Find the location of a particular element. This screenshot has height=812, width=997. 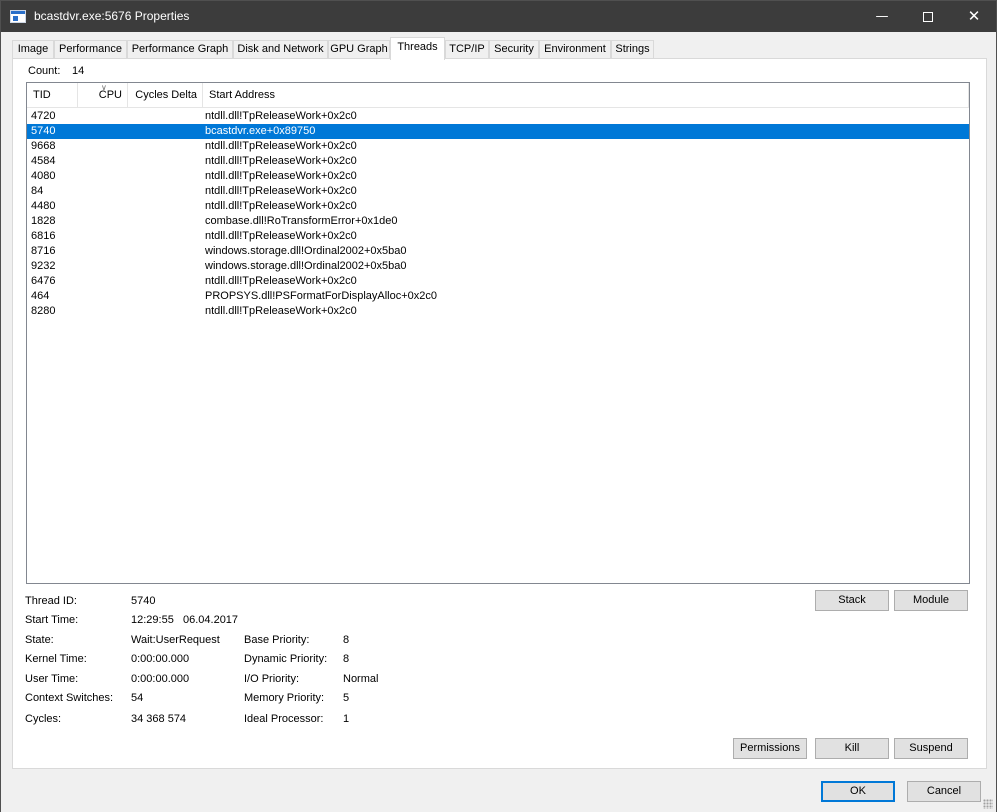

column-header-cycles-delta: Cycles Delta is located at coordinates (165, 95).